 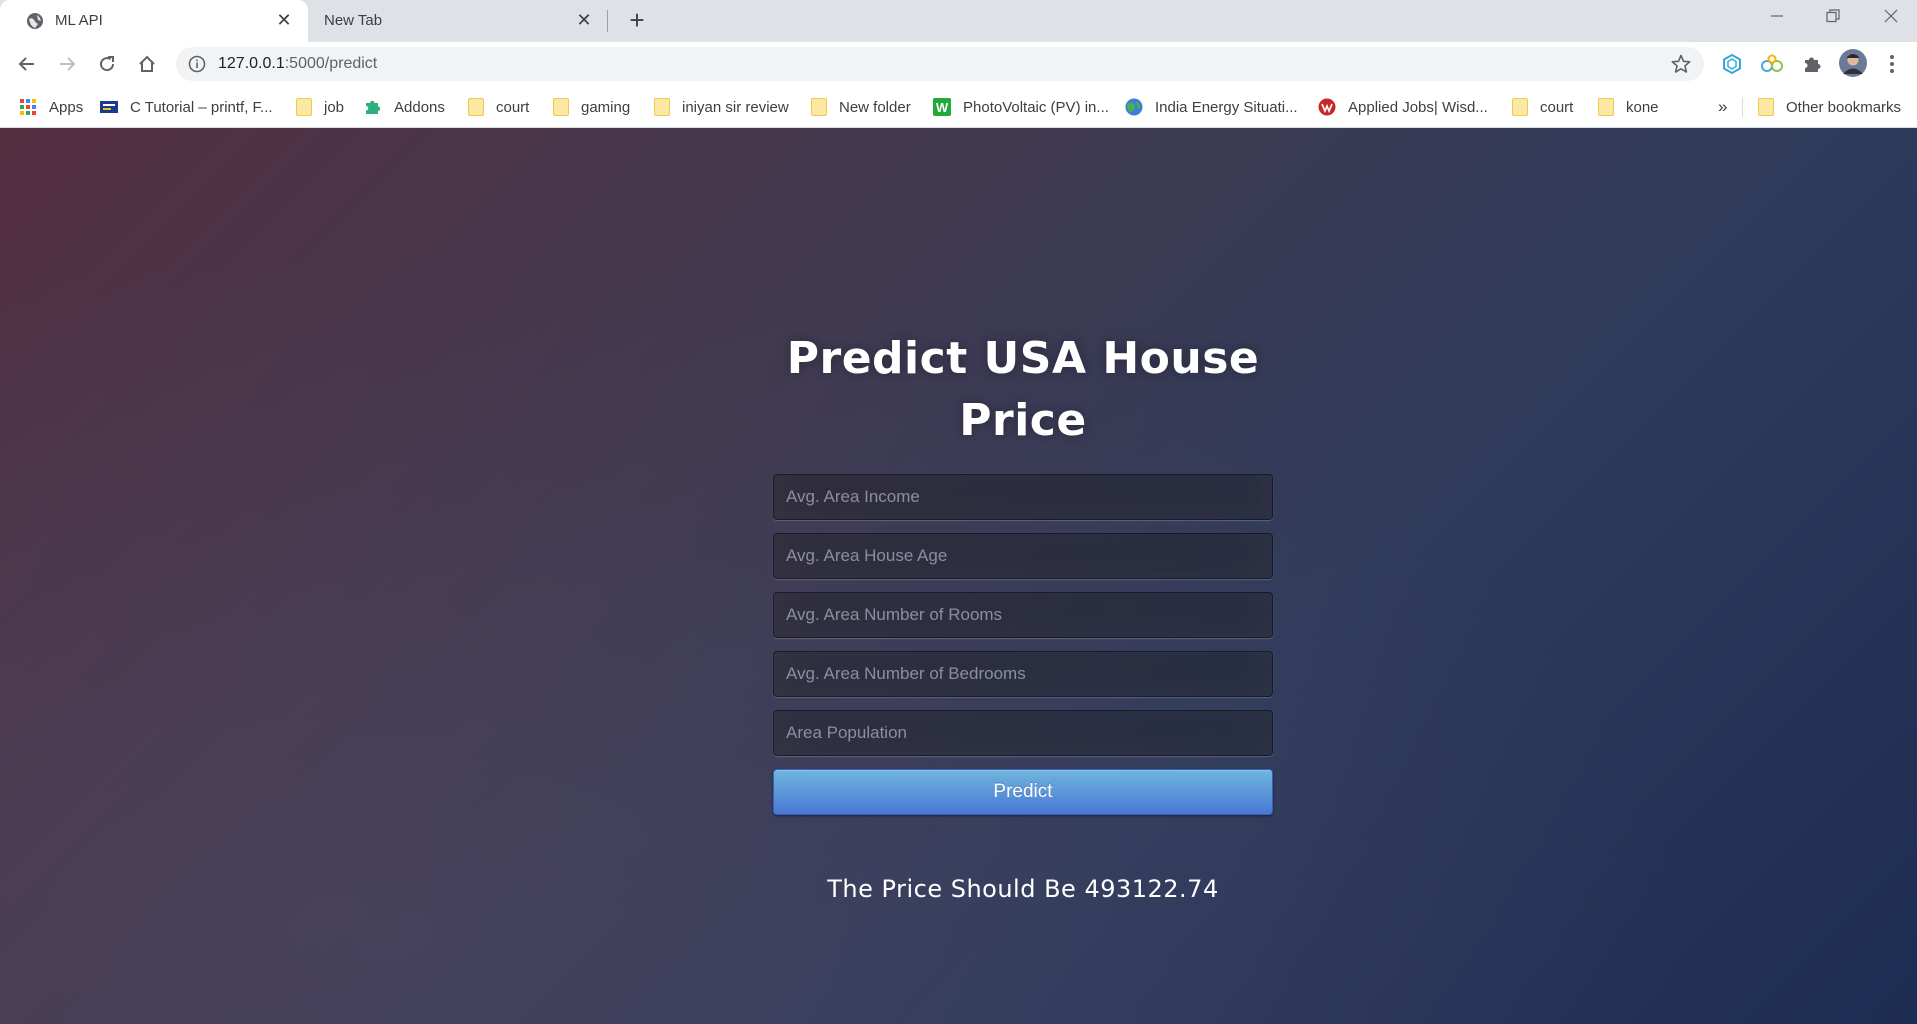 What do you see at coordinates (79, 20) in the screenshot?
I see `tab-title: ML API` at bounding box center [79, 20].